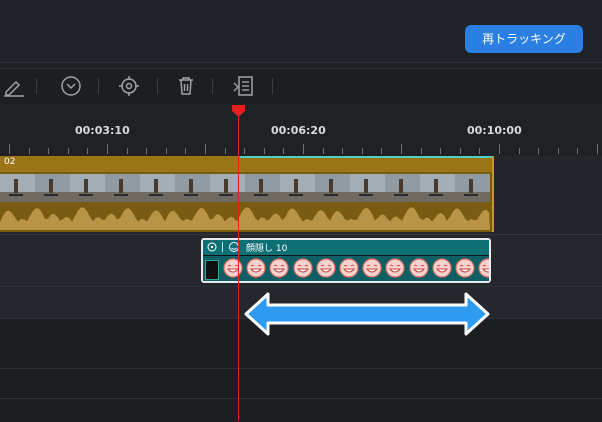  What do you see at coordinates (367, 314) in the screenshot?
I see `double-arrow-icon` at bounding box center [367, 314].